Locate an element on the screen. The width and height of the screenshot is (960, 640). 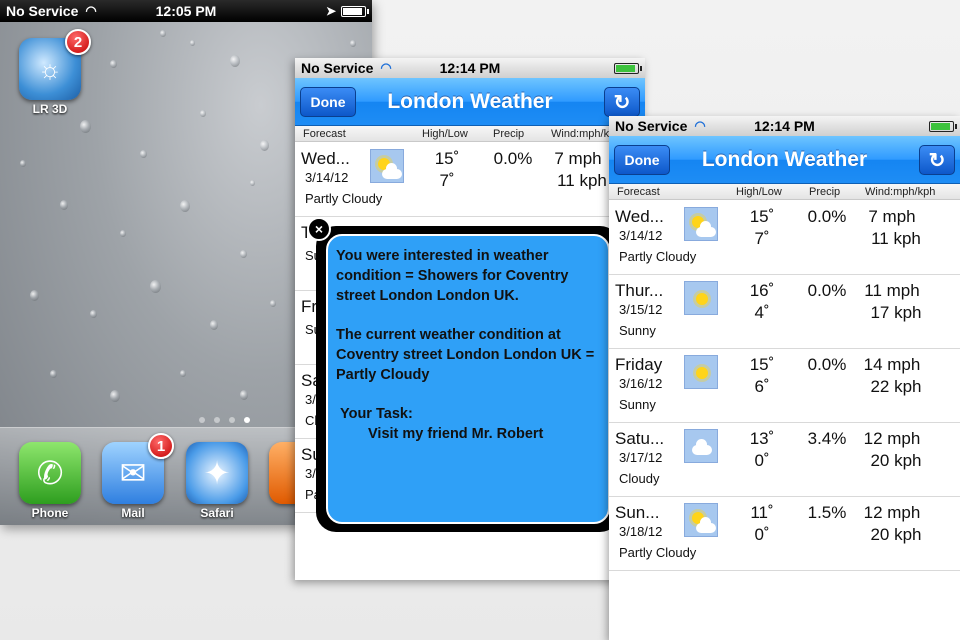
condition-label: Cloudy is located at coordinates (639, 478).